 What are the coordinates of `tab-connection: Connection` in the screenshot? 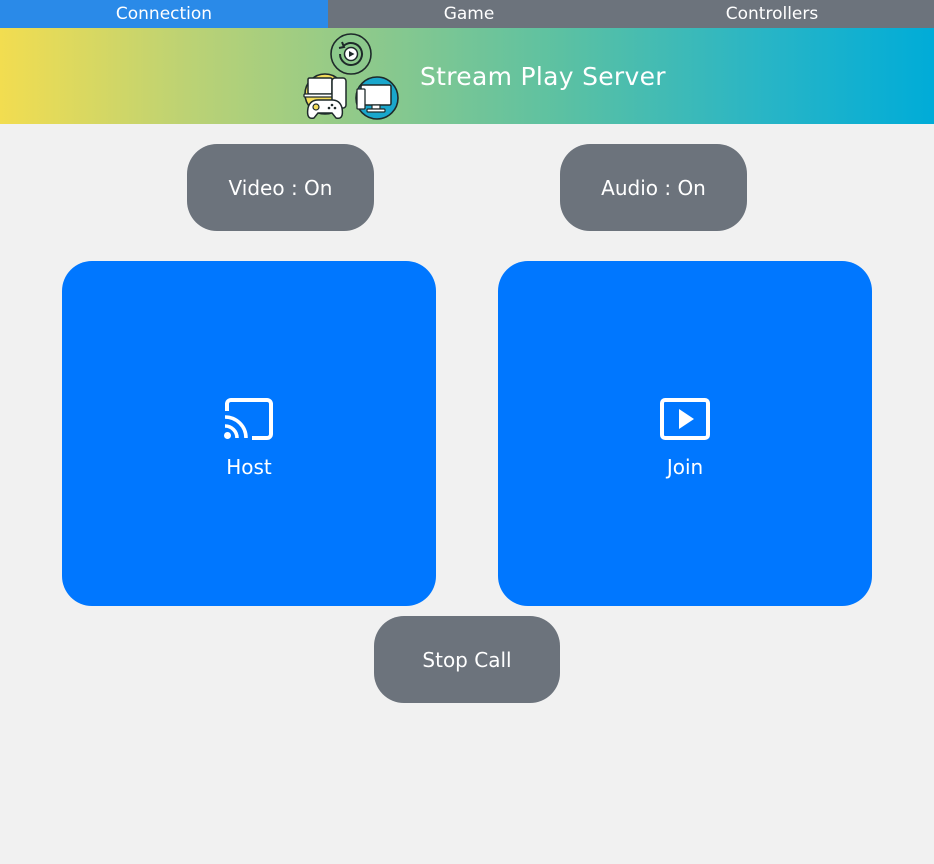 It's located at (164, 14).